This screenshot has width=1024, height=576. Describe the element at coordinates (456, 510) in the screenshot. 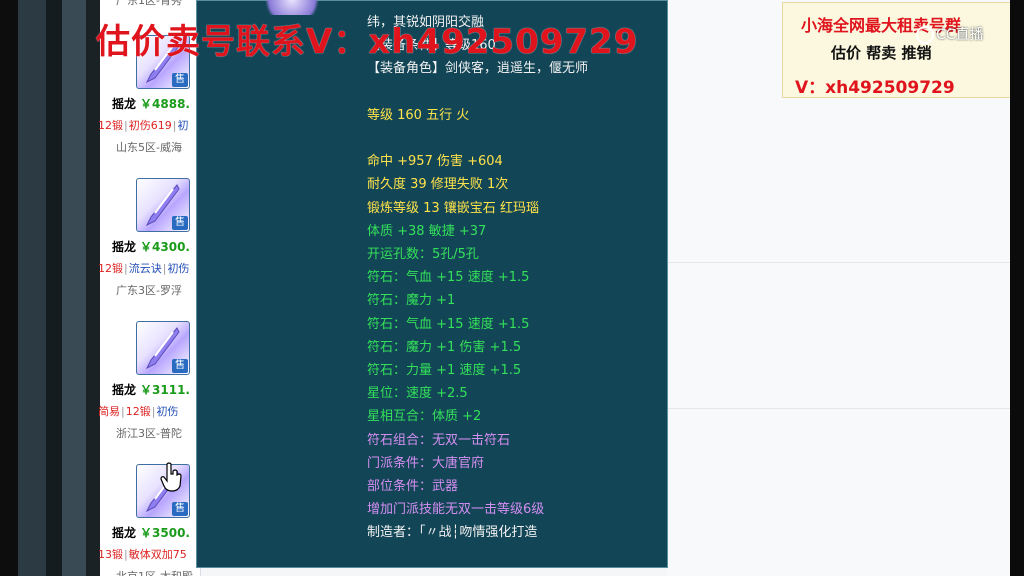

I see `tooltip-line: 增加门派技能无双一击等级6级` at that location.